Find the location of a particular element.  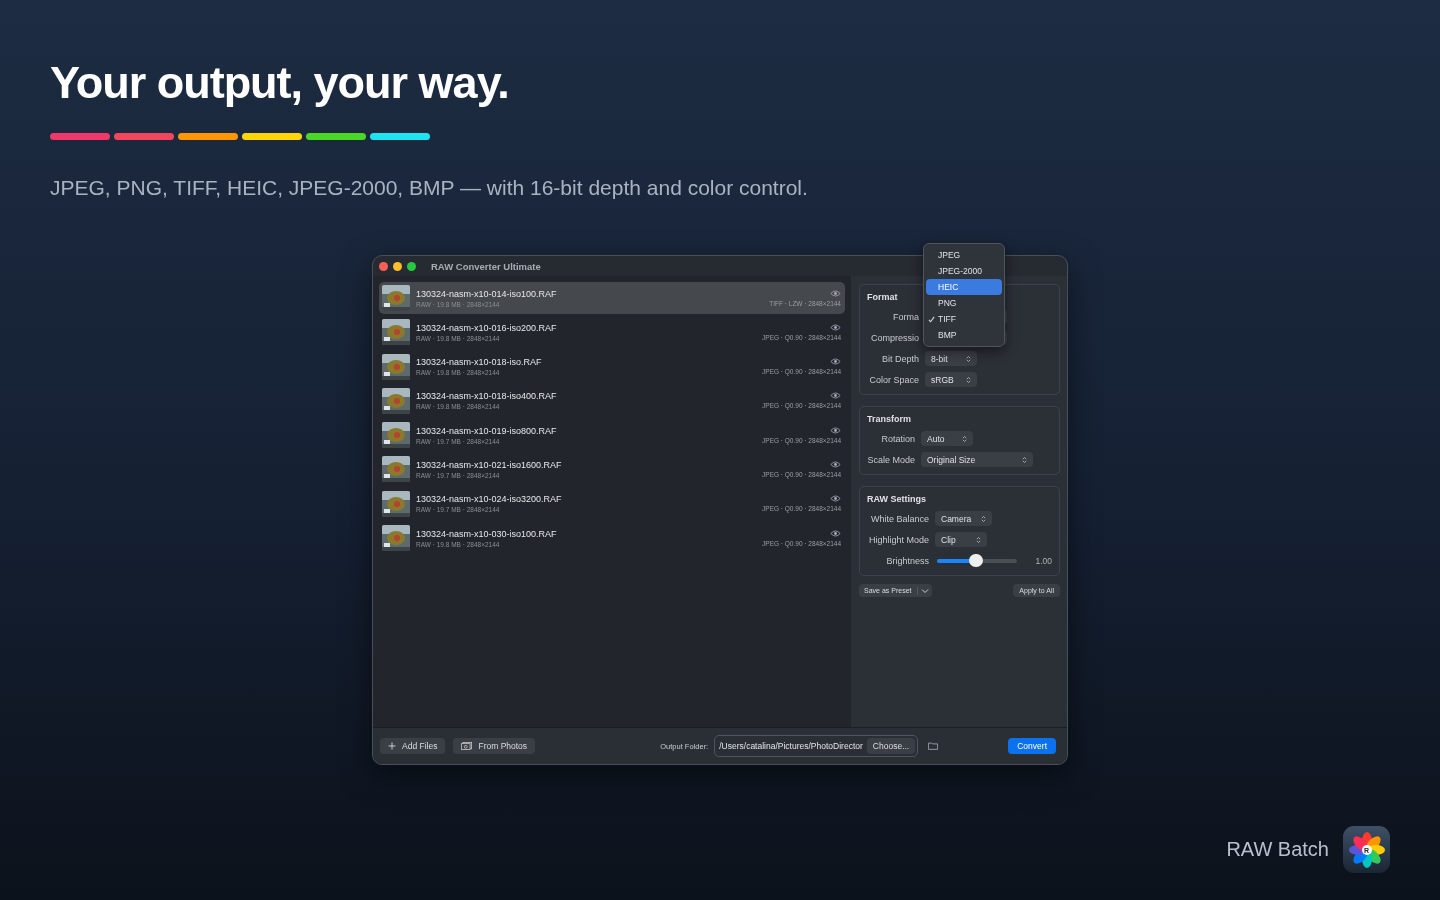

section-title: Transform is located at coordinates (889, 419).